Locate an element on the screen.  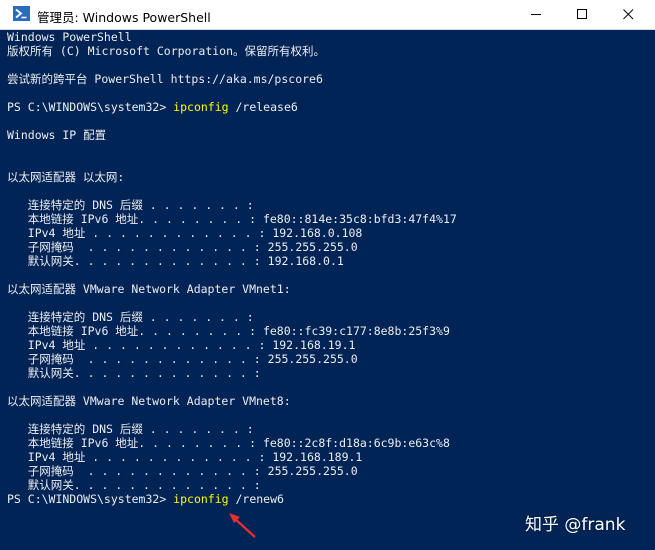
window-title: 管理员: Windows PowerShell is located at coordinates (124, 17).